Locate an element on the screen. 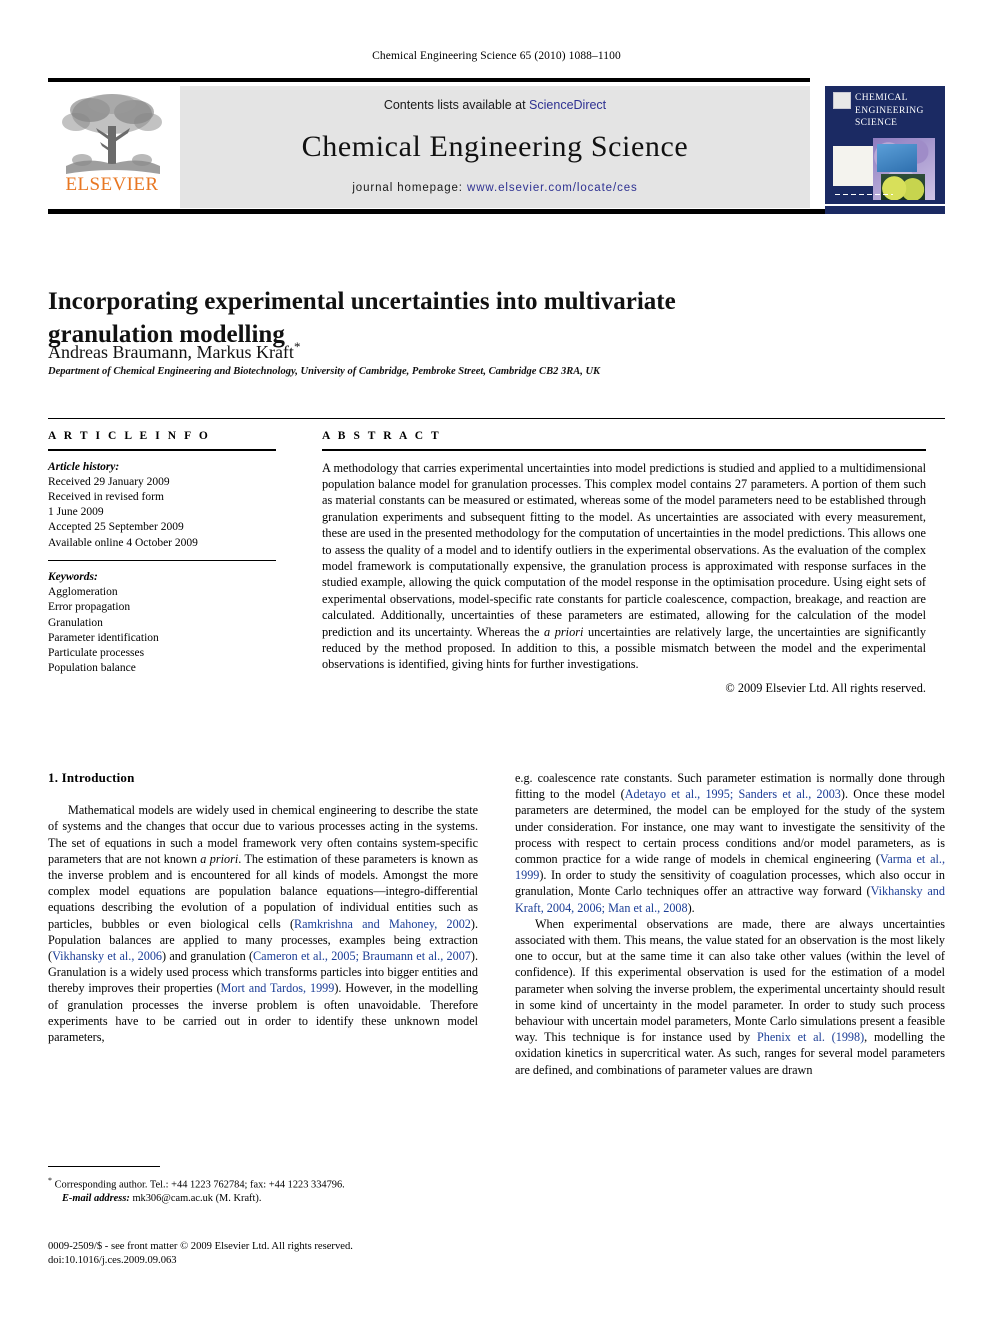 This screenshot has height=1323, width=992. email-address-label: E-mail address: is located at coordinates (96, 1199).